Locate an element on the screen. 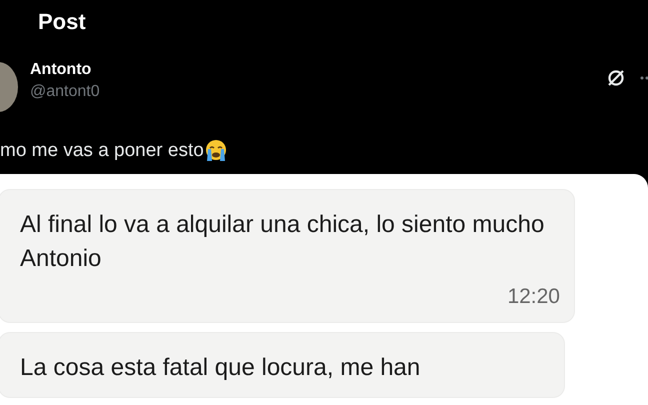 The image size is (648, 405). slashed-circle-icon is located at coordinates (616, 78).